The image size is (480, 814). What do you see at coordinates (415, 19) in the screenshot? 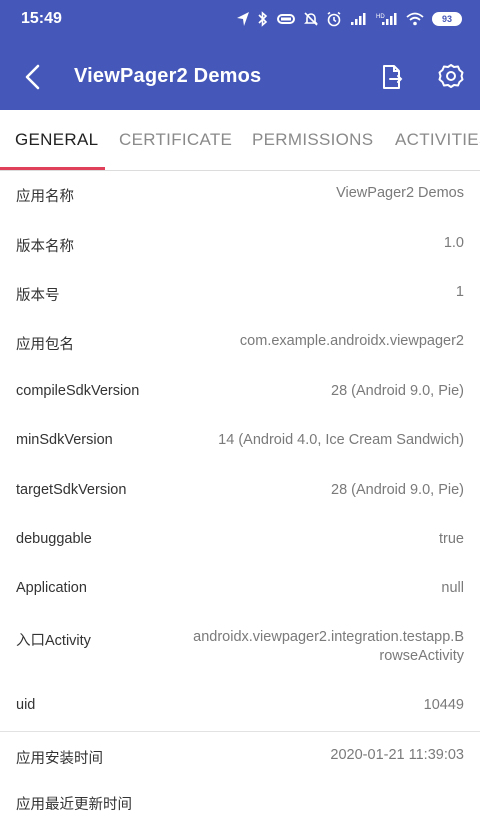
I see `wifi-icon` at bounding box center [415, 19].